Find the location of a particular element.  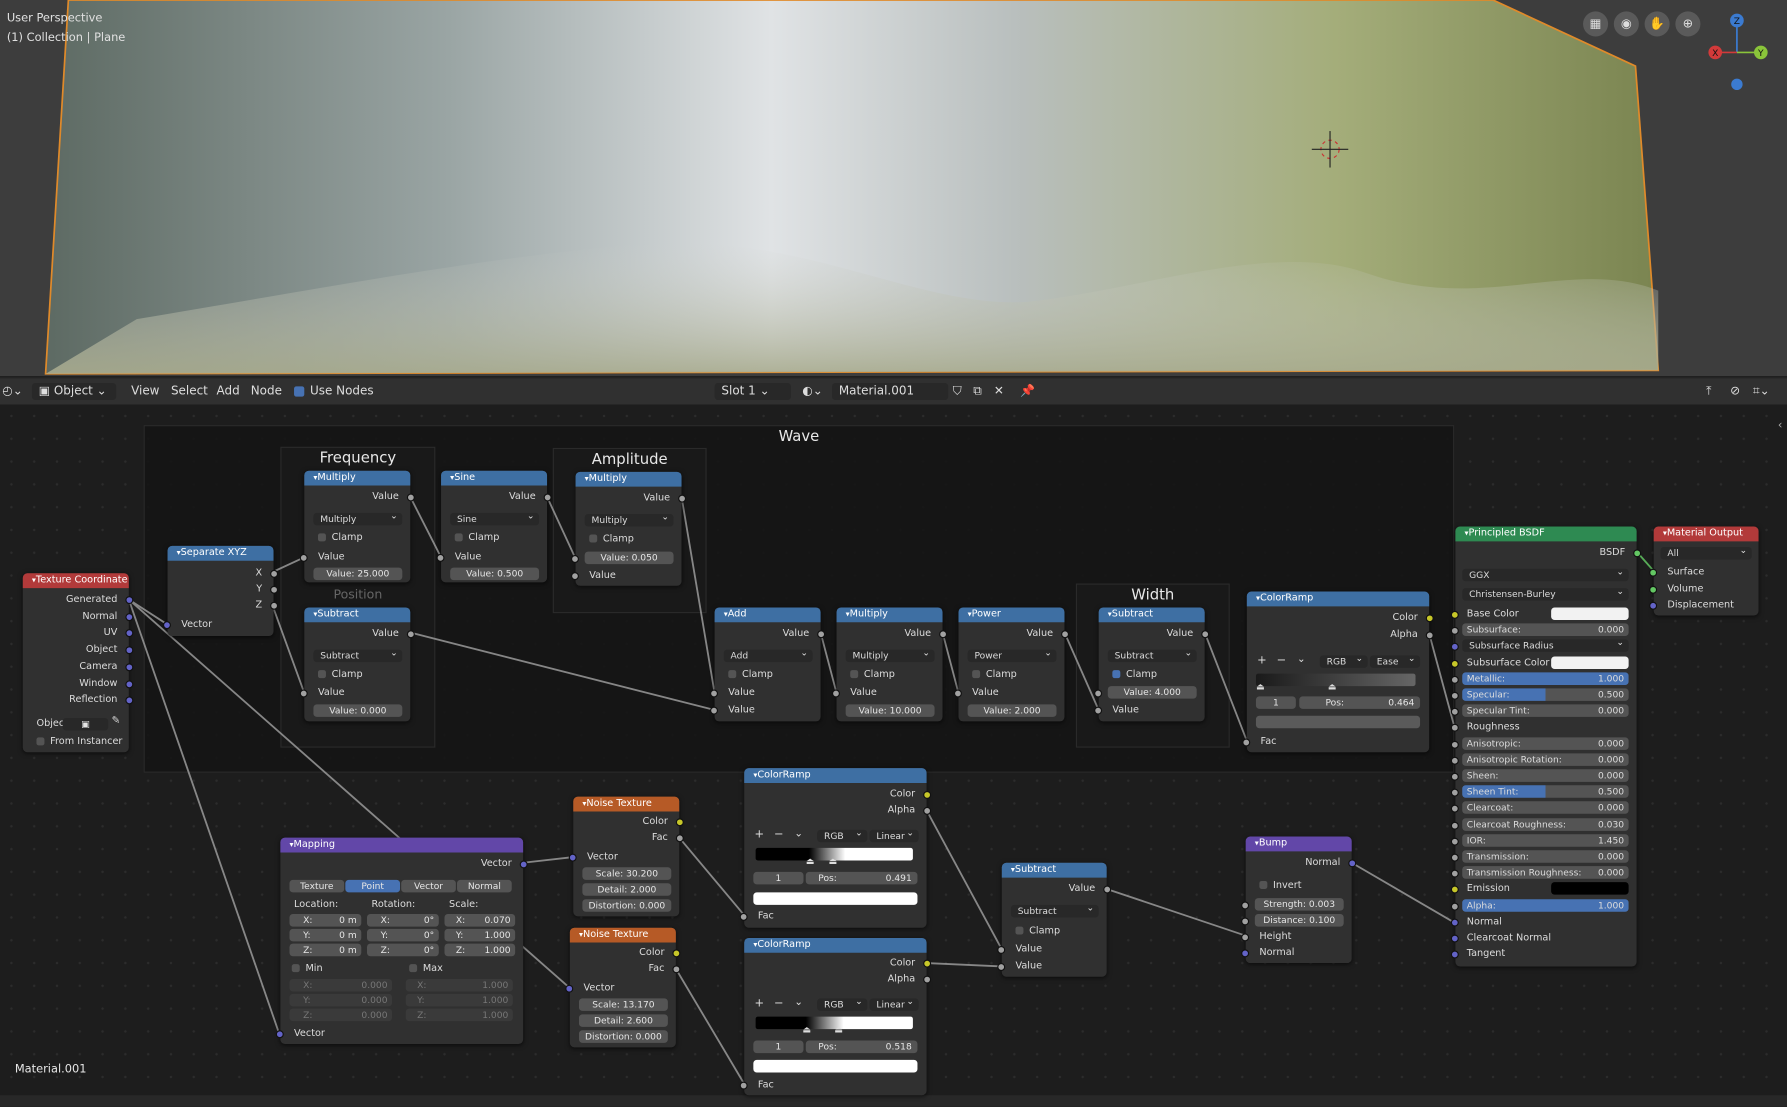

value-field: Value: 0.500 is located at coordinates (495, 574).